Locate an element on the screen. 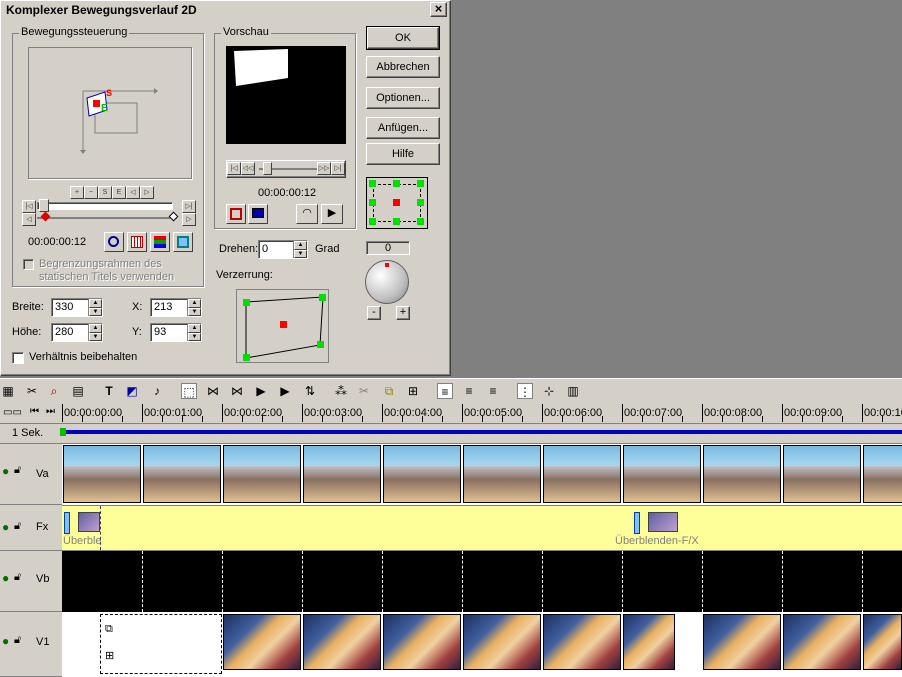 The width and height of the screenshot is (902, 677). distort-center is located at coordinates (283, 324).